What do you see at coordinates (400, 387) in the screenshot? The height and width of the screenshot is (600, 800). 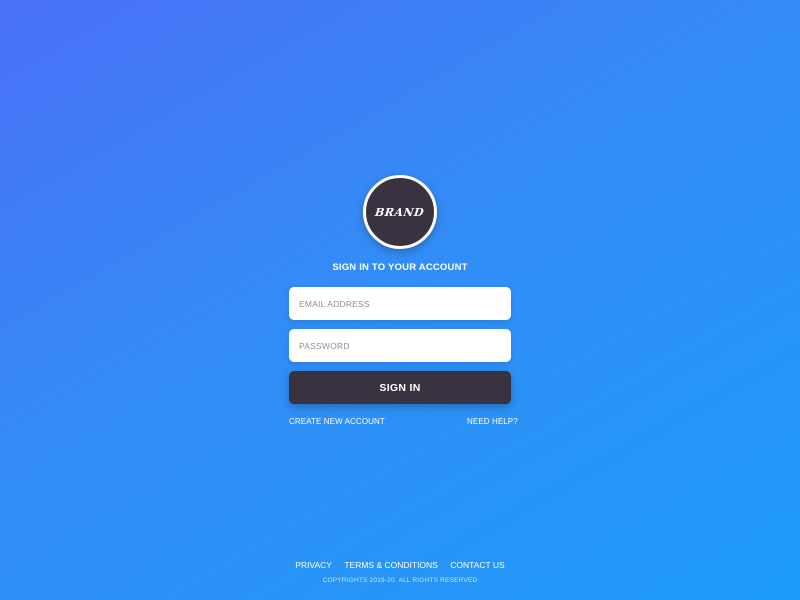 I see `sign-in-button: SIGN IN` at bounding box center [400, 387].